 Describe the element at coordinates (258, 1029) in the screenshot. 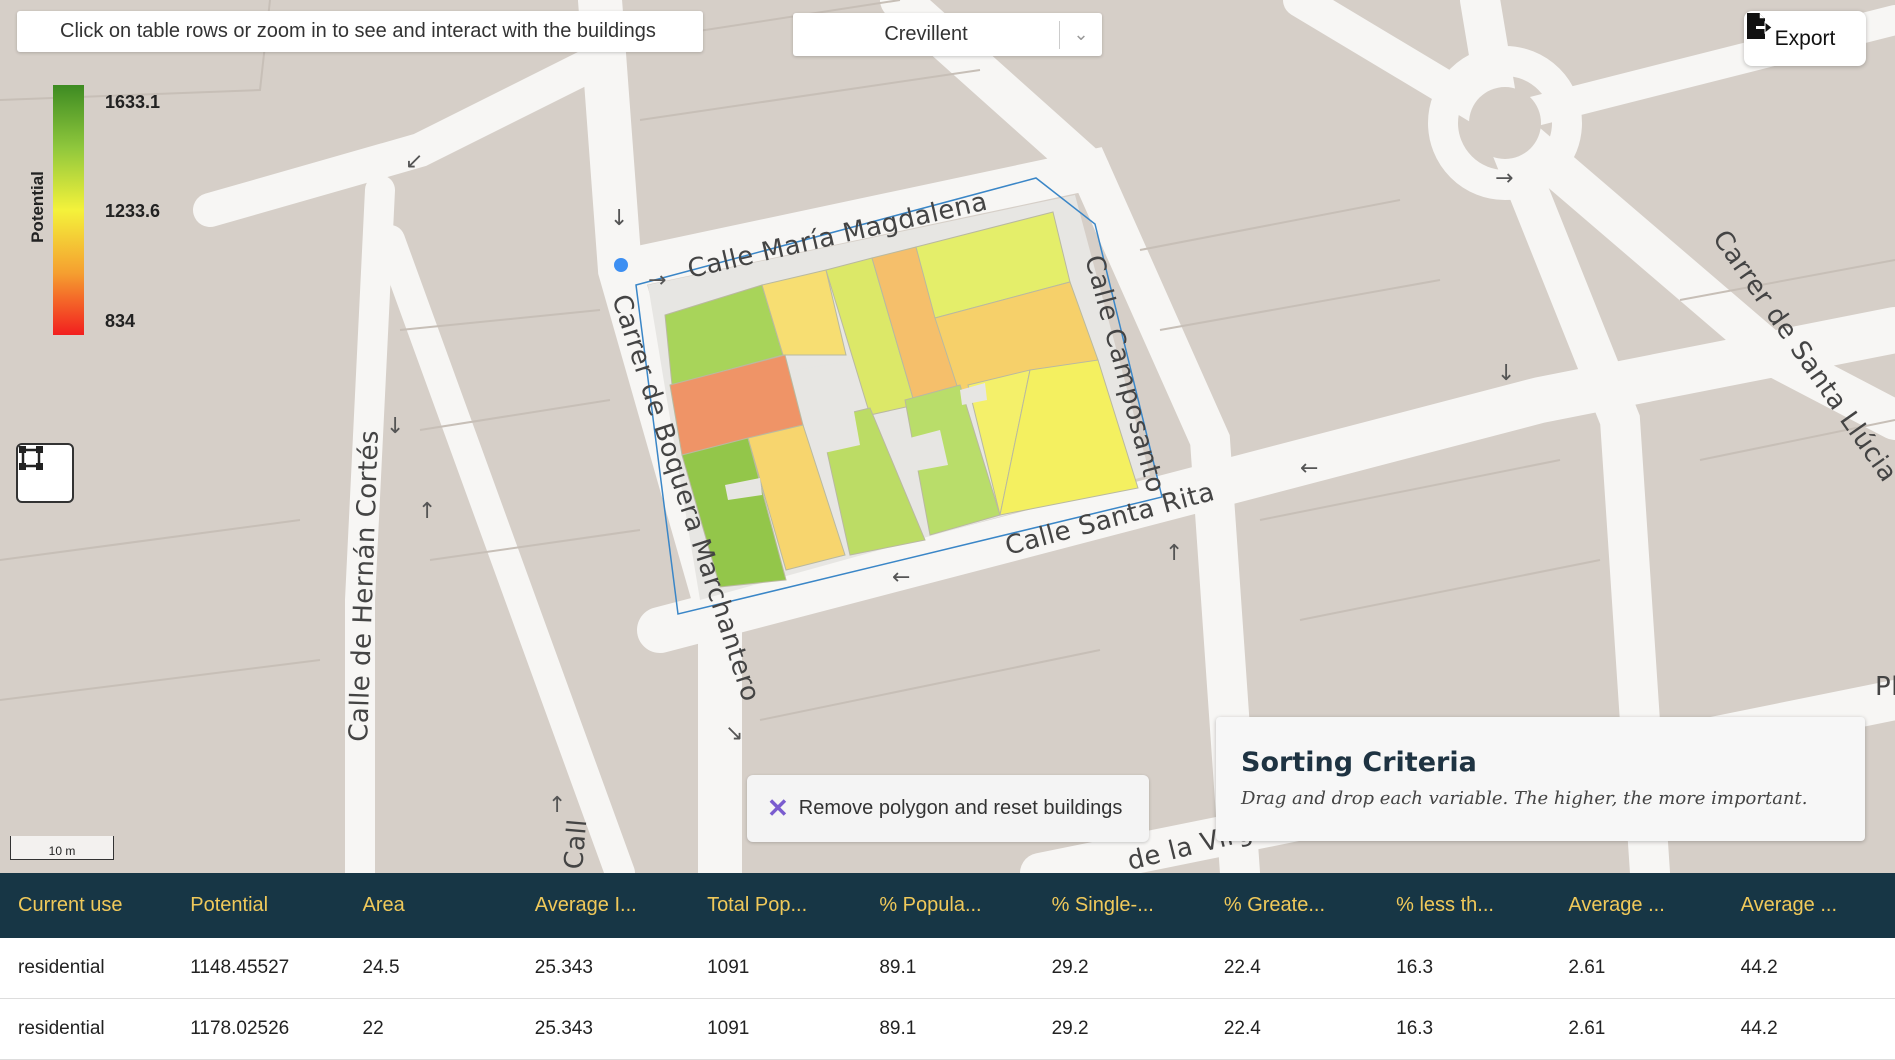

I see `table-cell: 1178.02526` at that location.